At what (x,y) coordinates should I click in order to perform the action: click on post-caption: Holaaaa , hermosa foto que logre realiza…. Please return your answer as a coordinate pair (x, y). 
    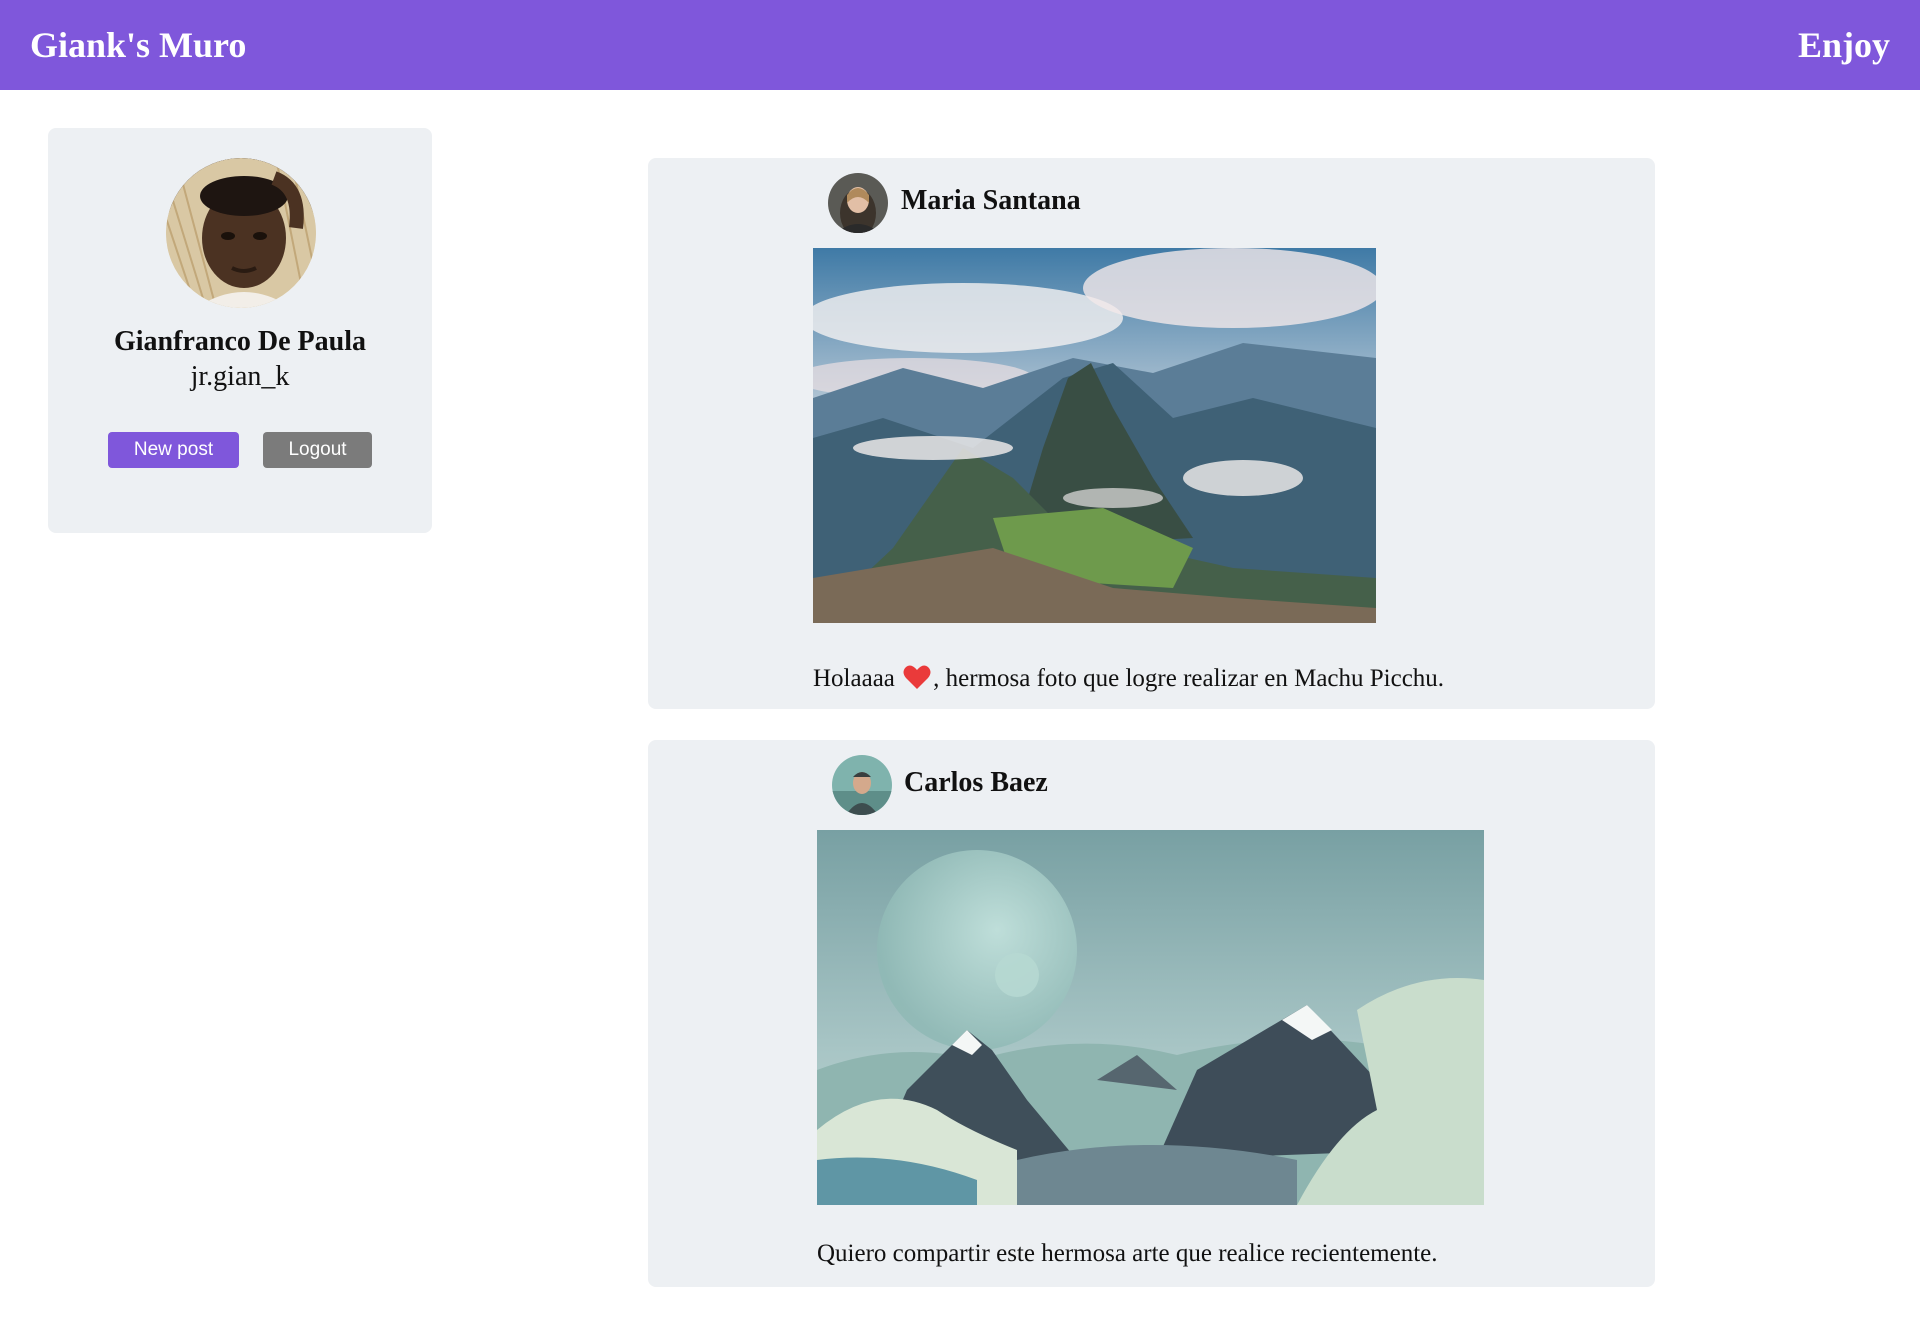
    Looking at the image, I should click on (1128, 678).